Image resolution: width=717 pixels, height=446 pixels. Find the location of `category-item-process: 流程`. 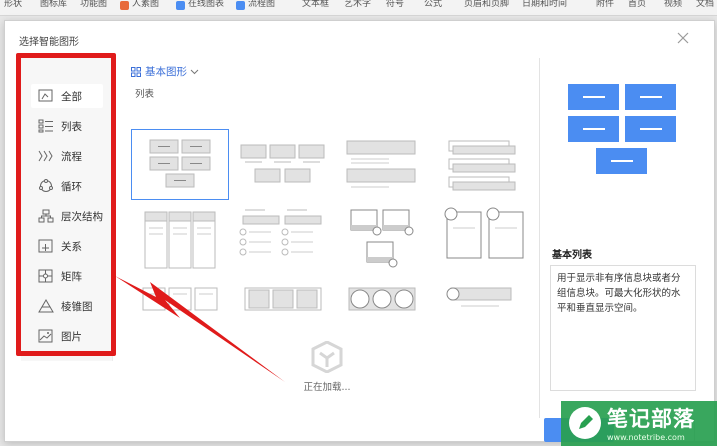

category-item-process: 流程 is located at coordinates (67, 156).